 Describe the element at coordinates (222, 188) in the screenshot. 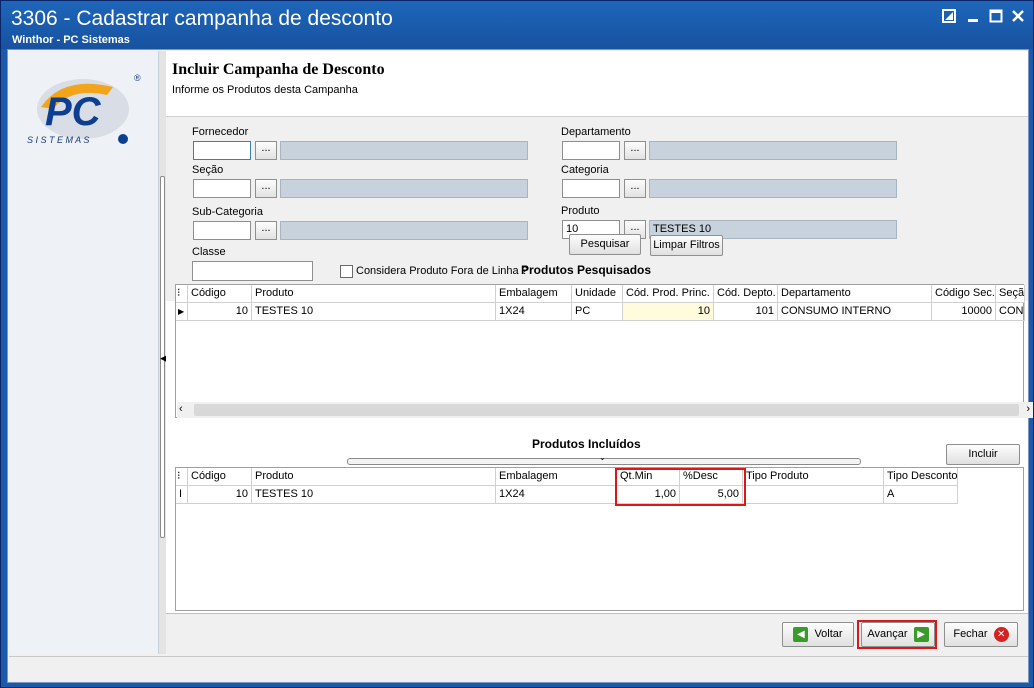

I see `secao-input` at that location.